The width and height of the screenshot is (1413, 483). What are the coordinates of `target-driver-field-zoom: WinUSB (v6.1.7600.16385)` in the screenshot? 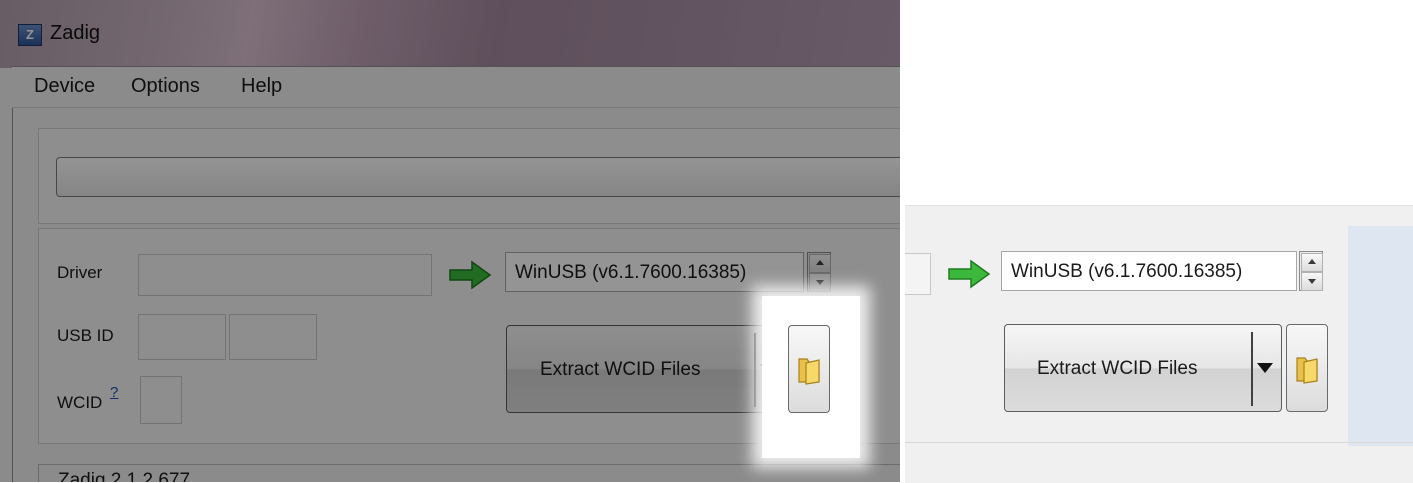 It's located at (1149, 271).